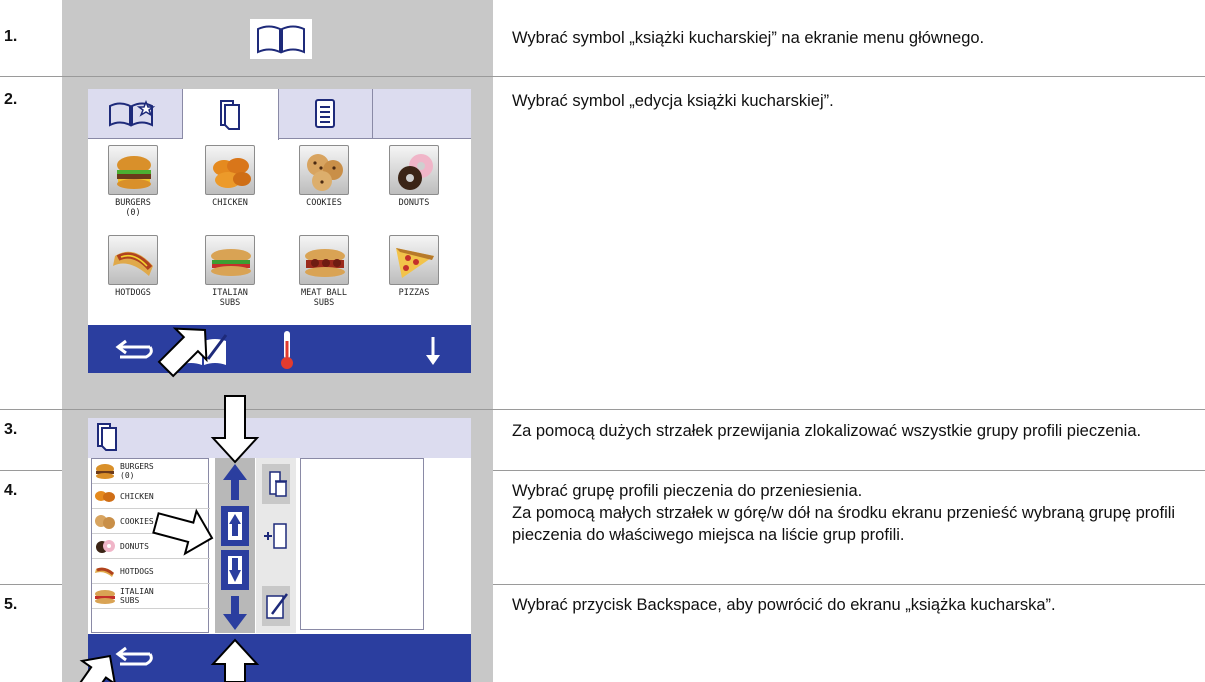 This screenshot has width=1205, height=682. What do you see at coordinates (133, 293) in the screenshot?
I see `menu-item-label: HOTDOGS` at bounding box center [133, 293].